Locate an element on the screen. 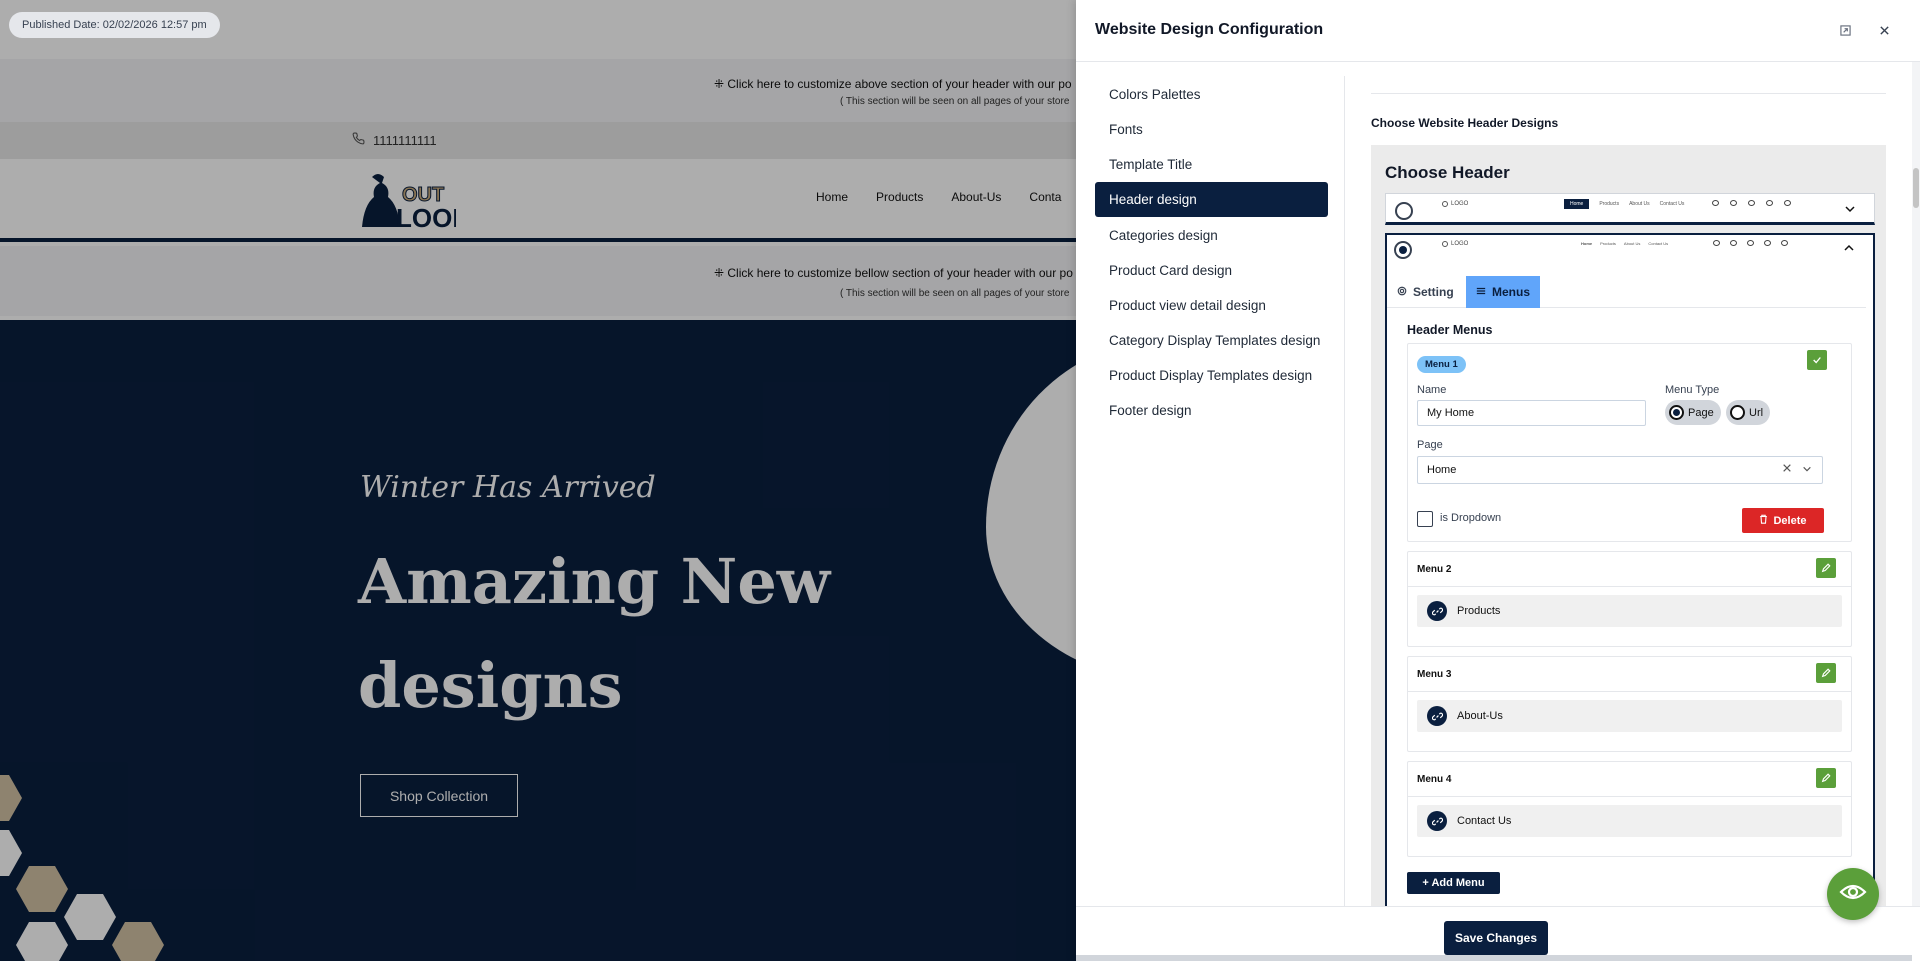  menu-card-3: Menu 3 About-Us is located at coordinates (1629, 704).